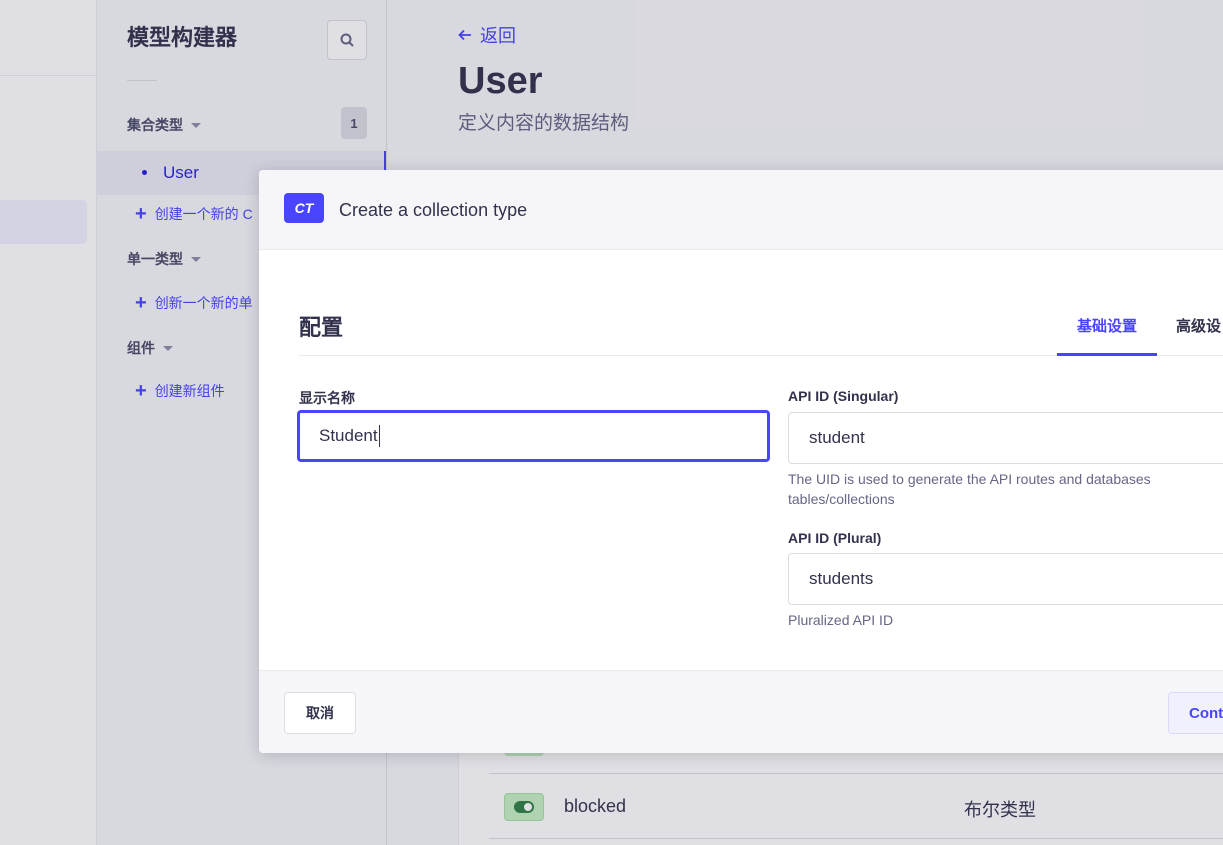 This screenshot has height=845, width=1223. Describe the element at coordinates (1198, 325) in the screenshot. I see `tab-advanced-settings: 高级设` at that location.